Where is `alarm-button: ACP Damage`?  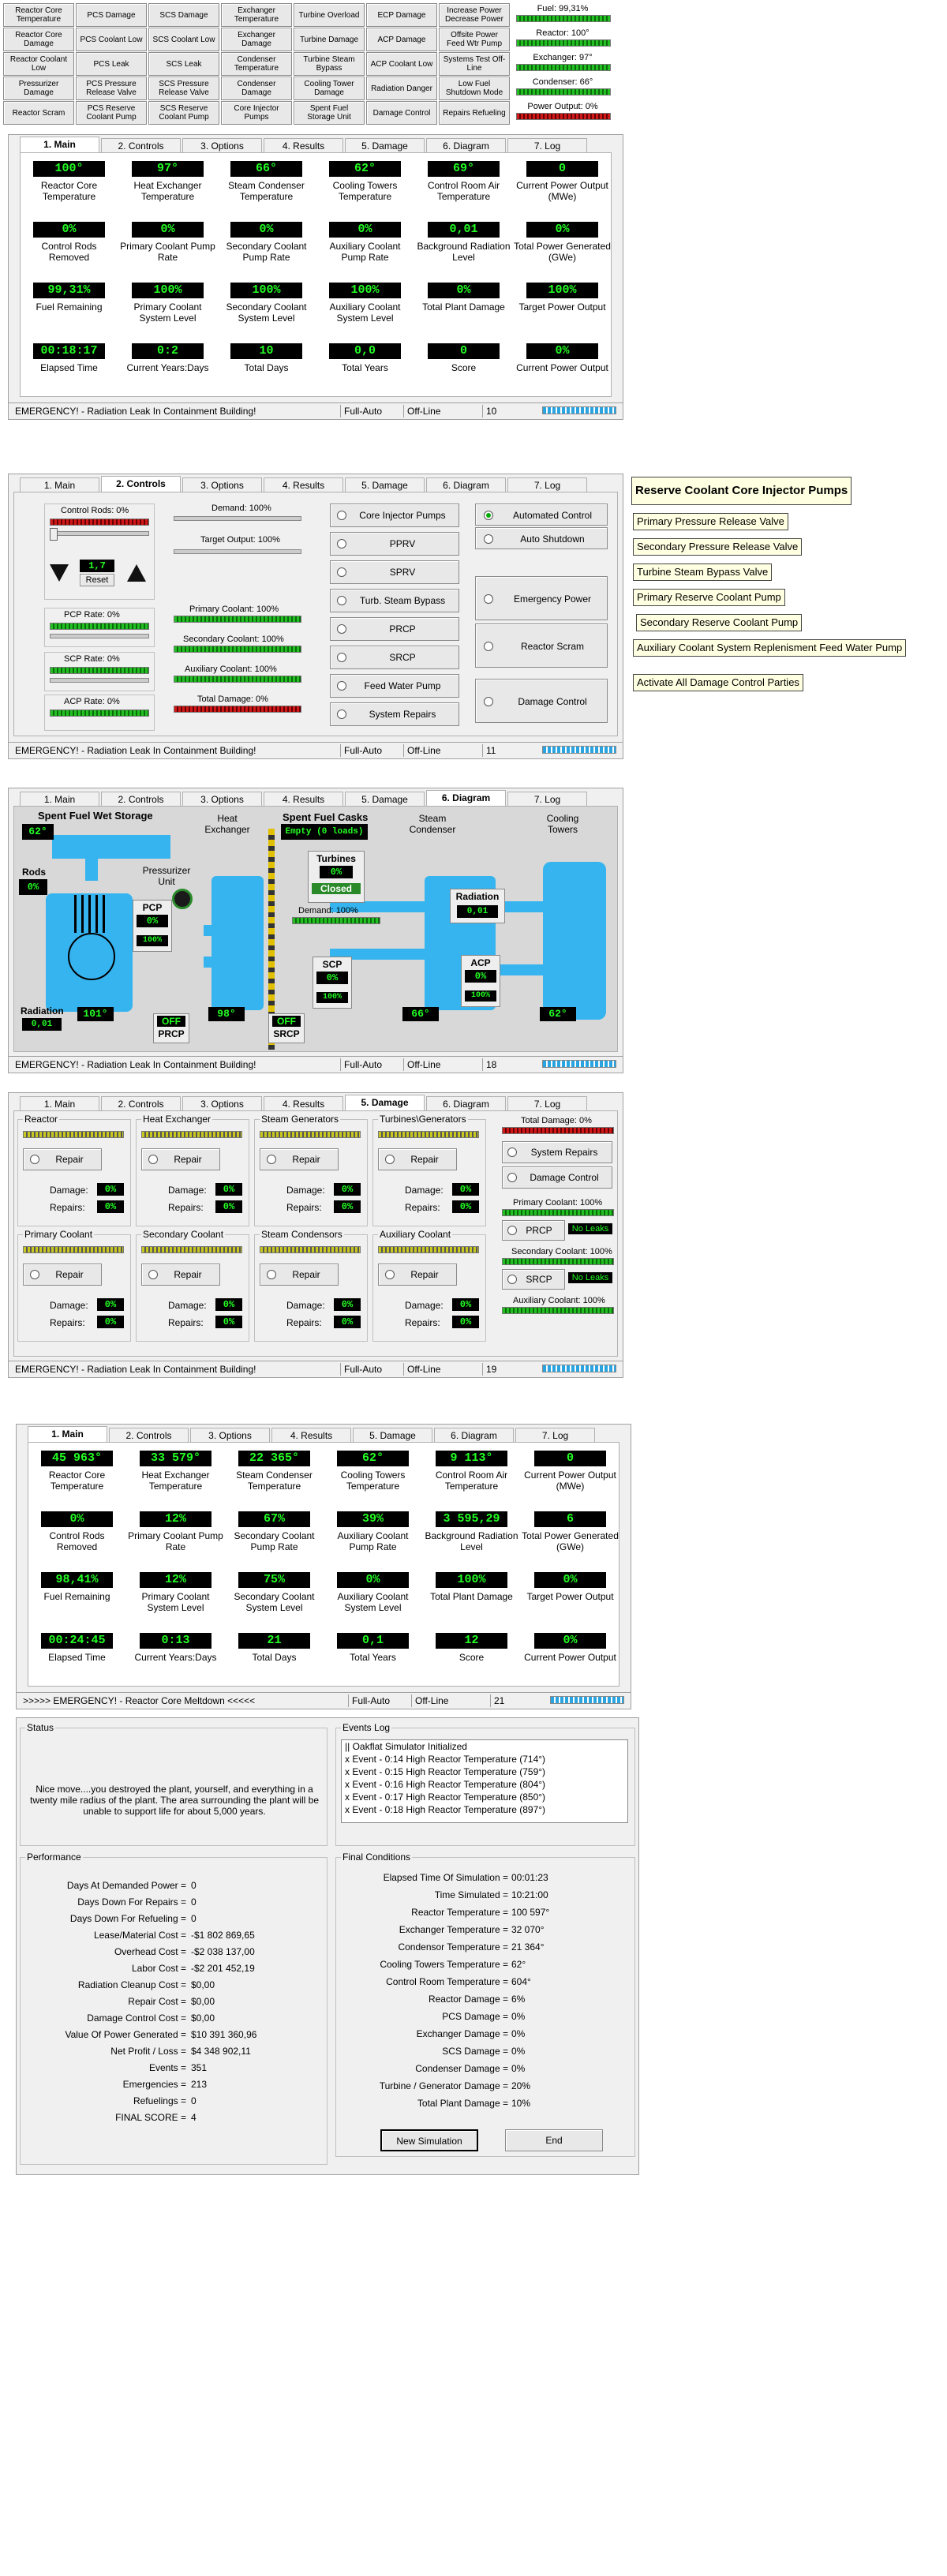
alarm-button: ACP Damage is located at coordinates (401, 39).